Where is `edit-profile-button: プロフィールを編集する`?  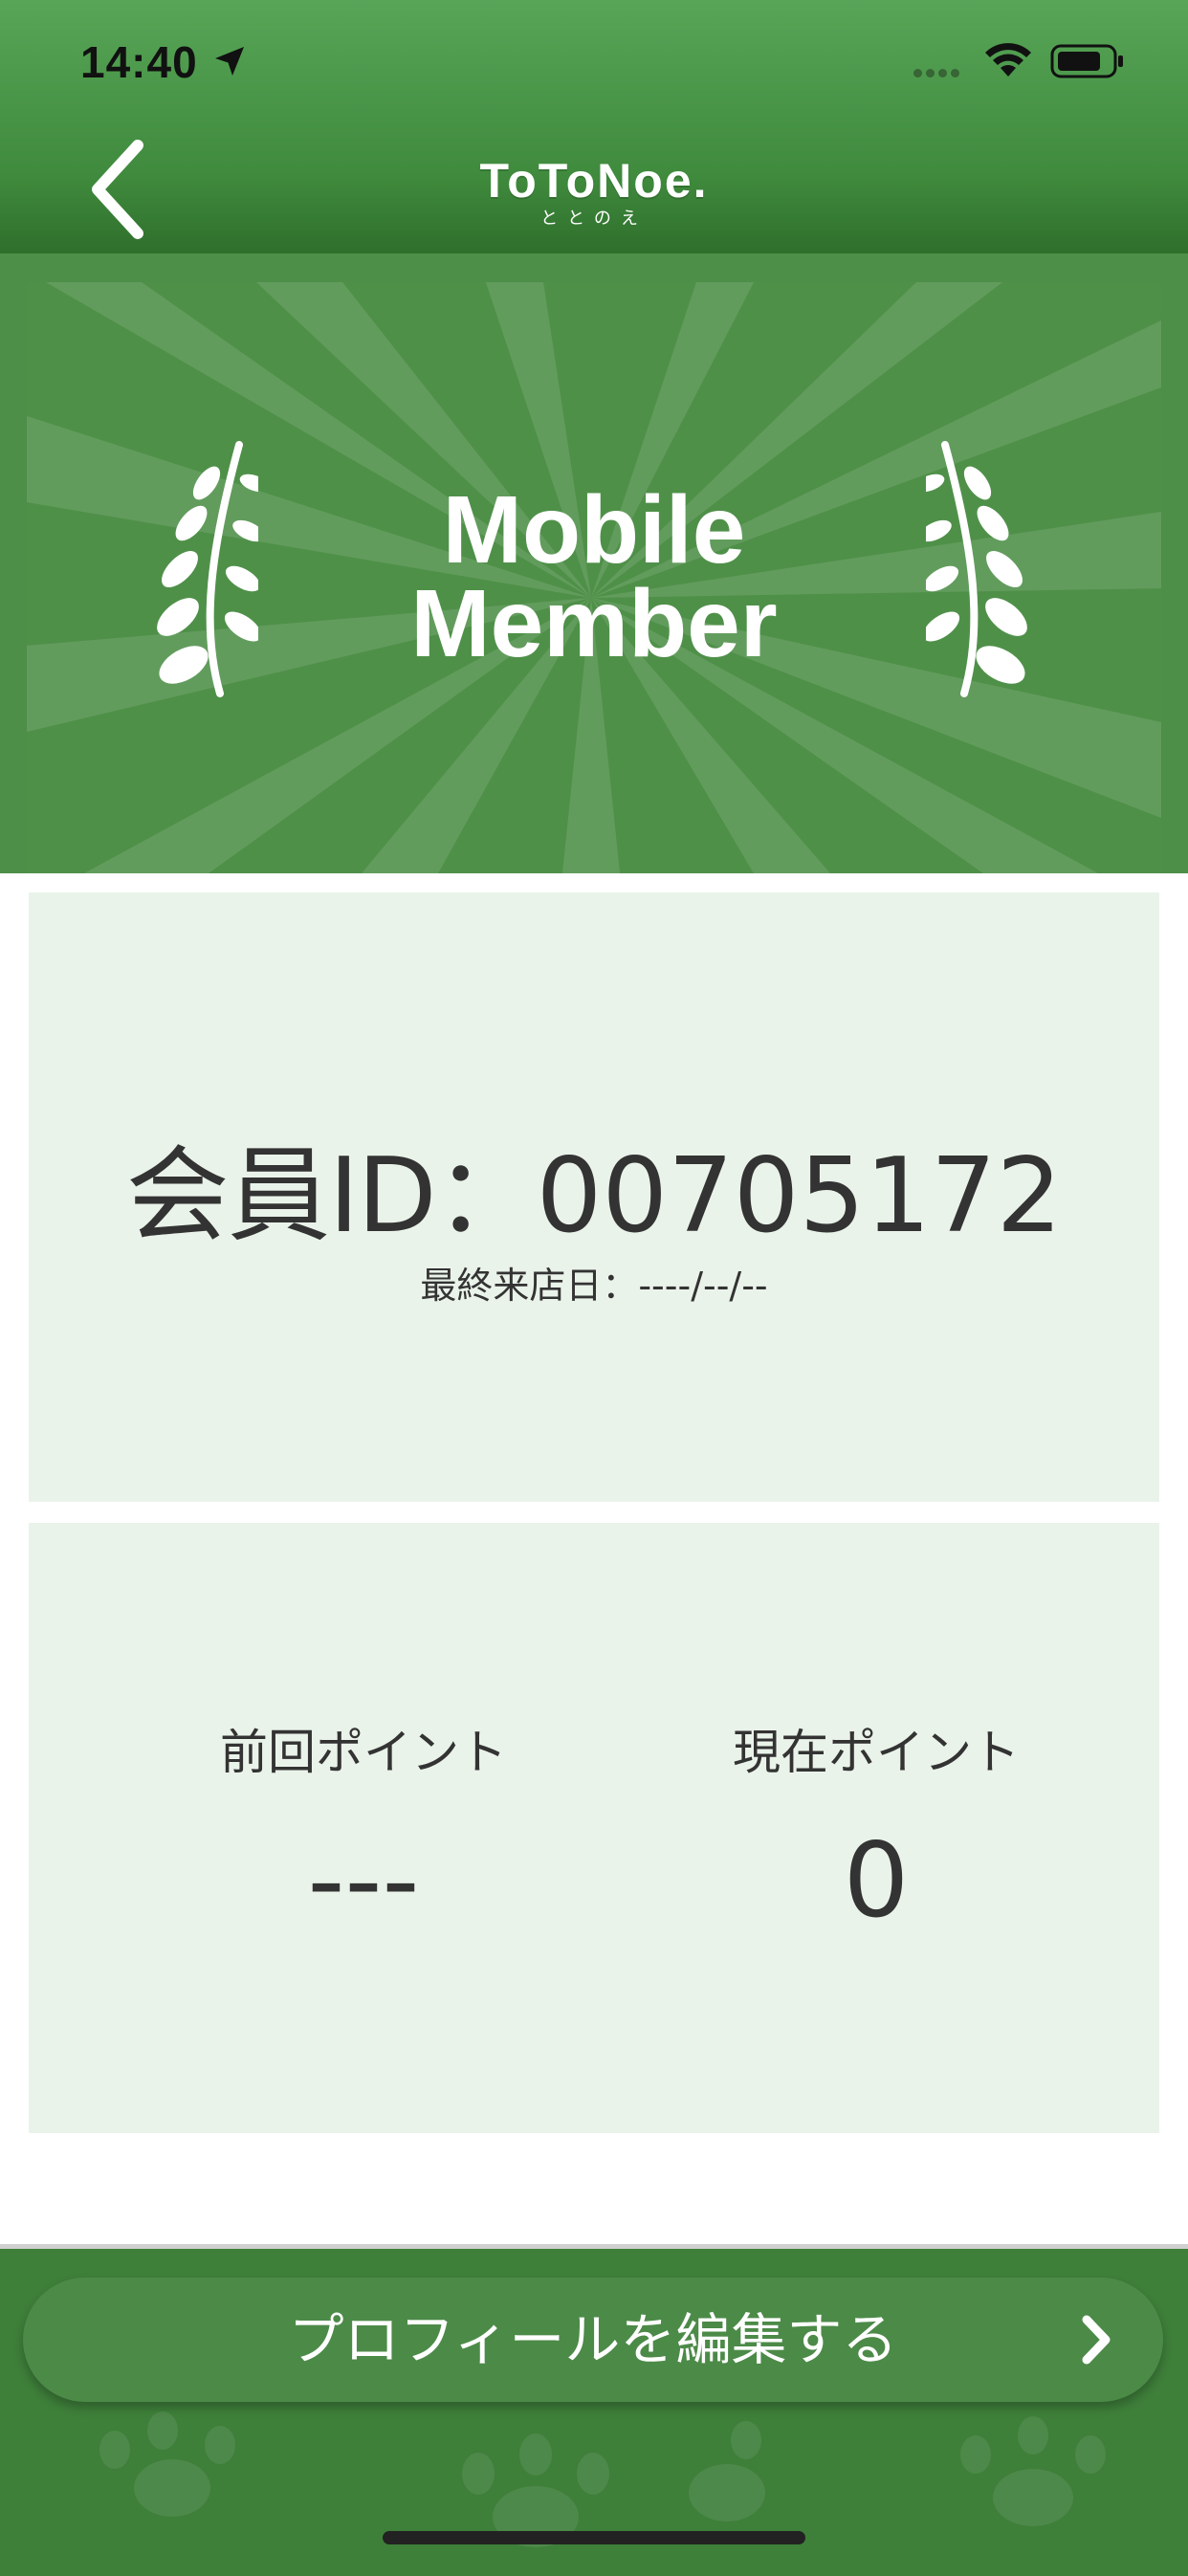 edit-profile-button: プロフィールを編集する is located at coordinates (593, 2340).